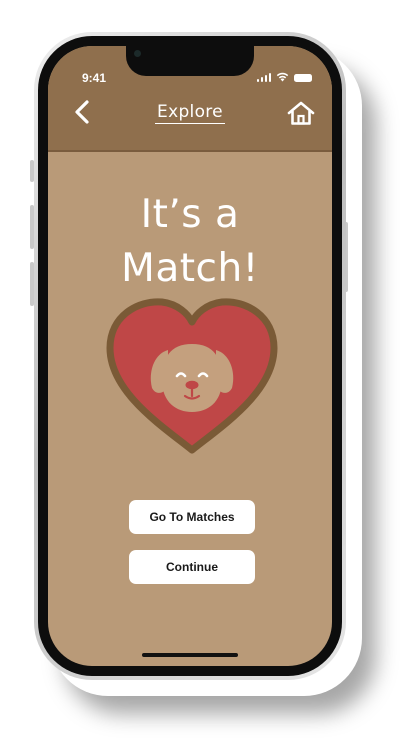 The image size is (412, 739). What do you see at coordinates (190, 655) in the screenshot?
I see `home-indicator` at bounding box center [190, 655].